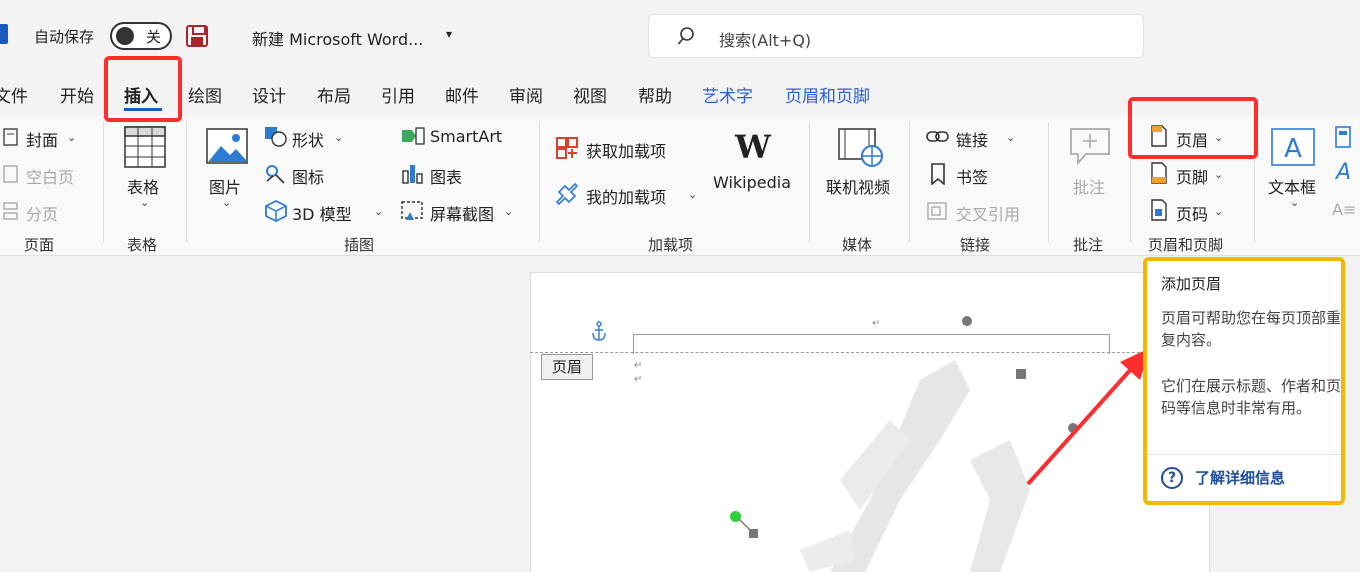  Describe the element at coordinates (1192, 213) in the screenshot. I see `page-number-button: 页码` at that location.